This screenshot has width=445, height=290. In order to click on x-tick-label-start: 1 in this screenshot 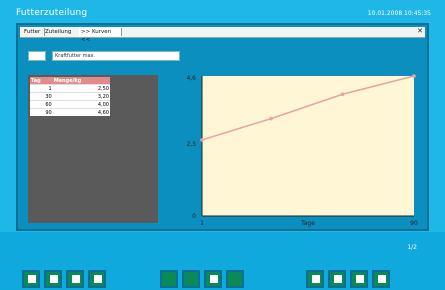, I will do `click(202, 223)`.